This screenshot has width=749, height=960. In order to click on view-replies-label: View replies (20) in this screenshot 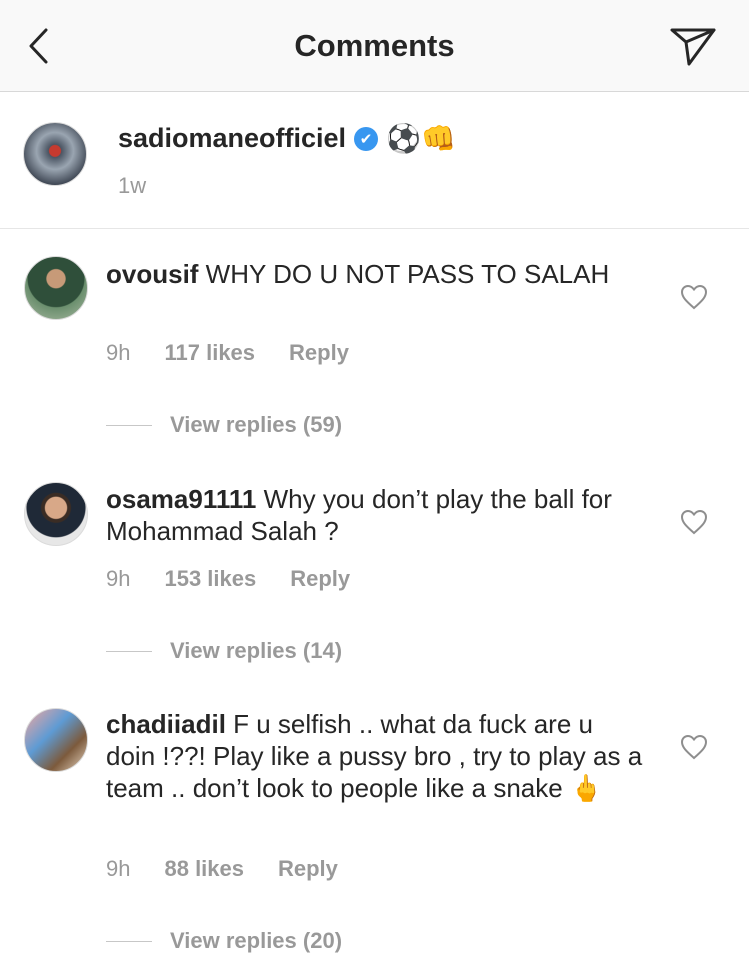, I will do `click(256, 940)`.